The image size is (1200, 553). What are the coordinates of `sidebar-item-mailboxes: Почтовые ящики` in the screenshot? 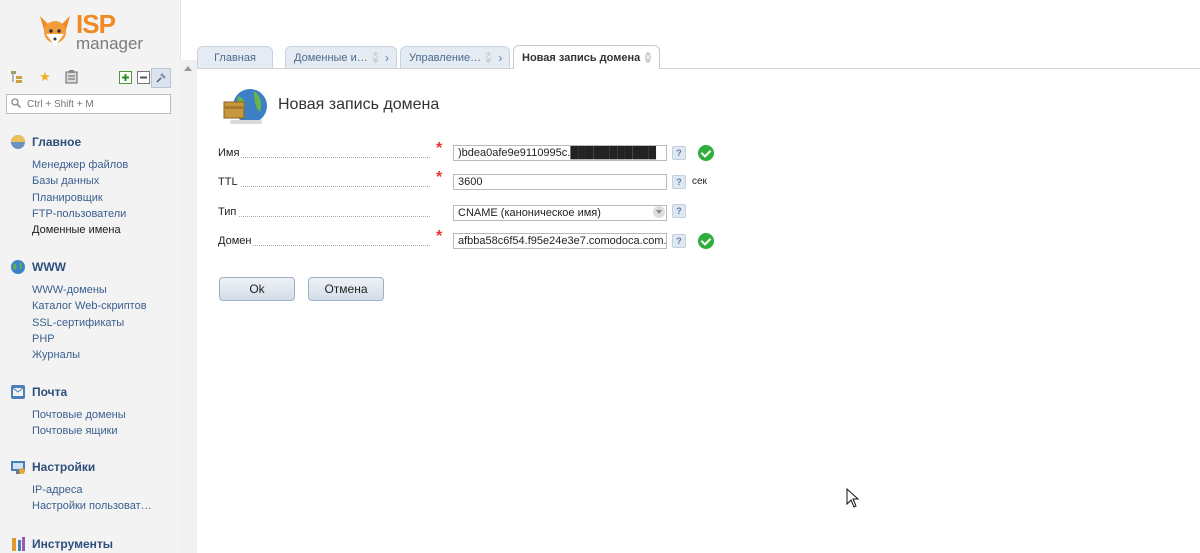 It's located at (79, 431).